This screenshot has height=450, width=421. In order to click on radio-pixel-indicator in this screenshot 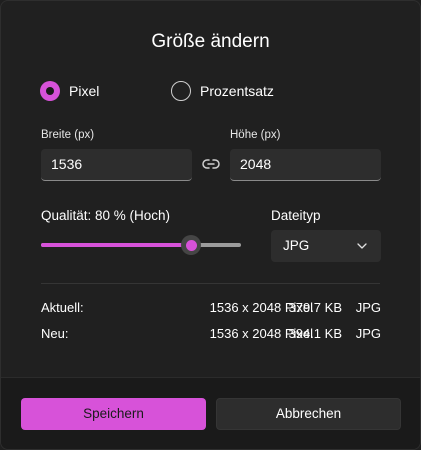, I will do `click(50, 91)`.